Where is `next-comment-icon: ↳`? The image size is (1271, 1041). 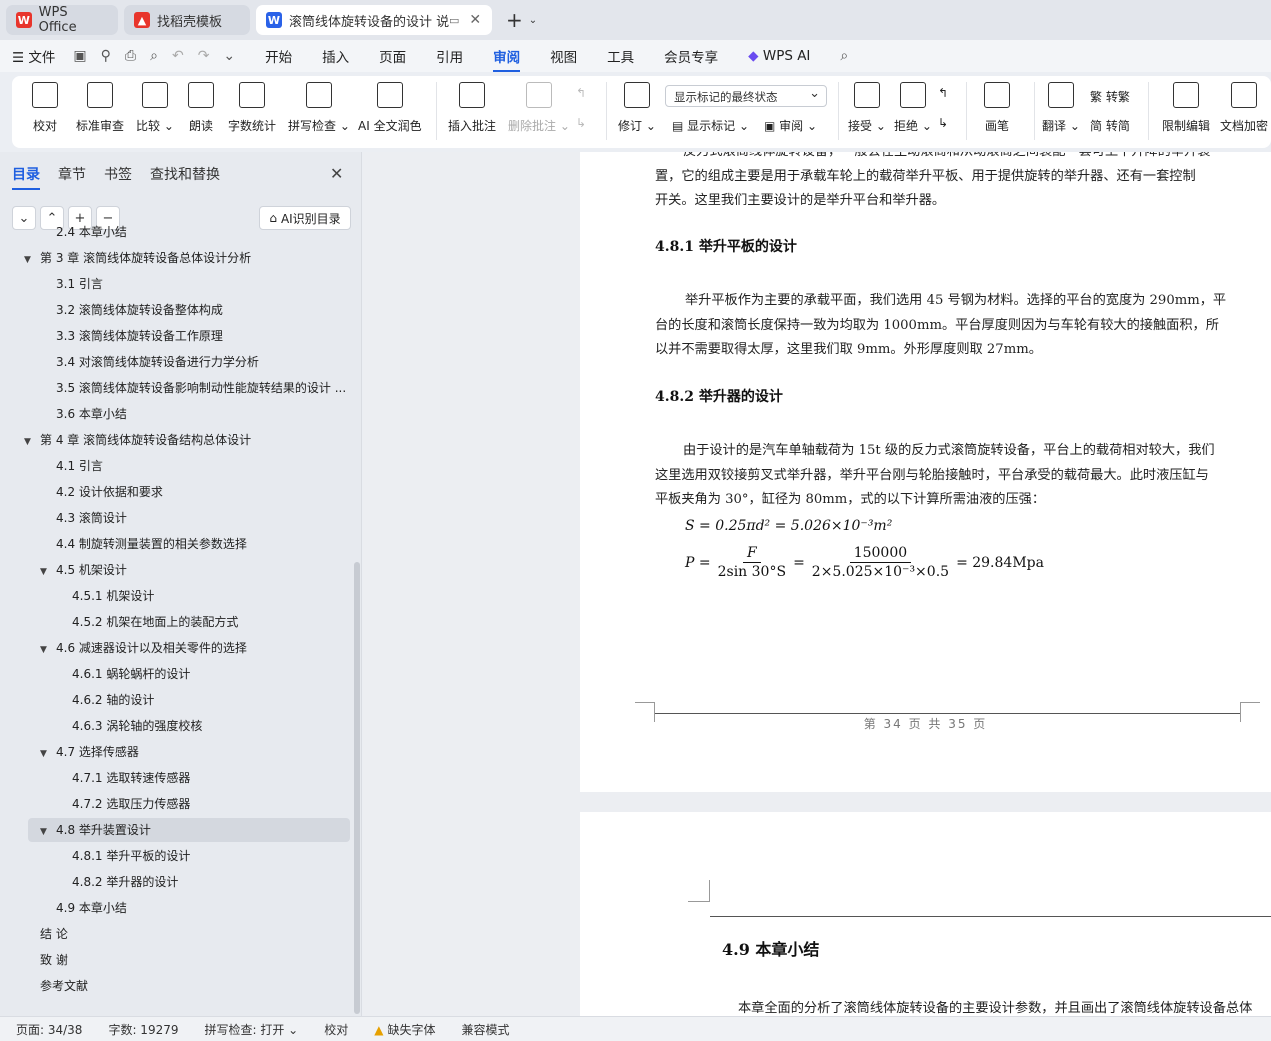 next-comment-icon: ↳ is located at coordinates (581, 123).